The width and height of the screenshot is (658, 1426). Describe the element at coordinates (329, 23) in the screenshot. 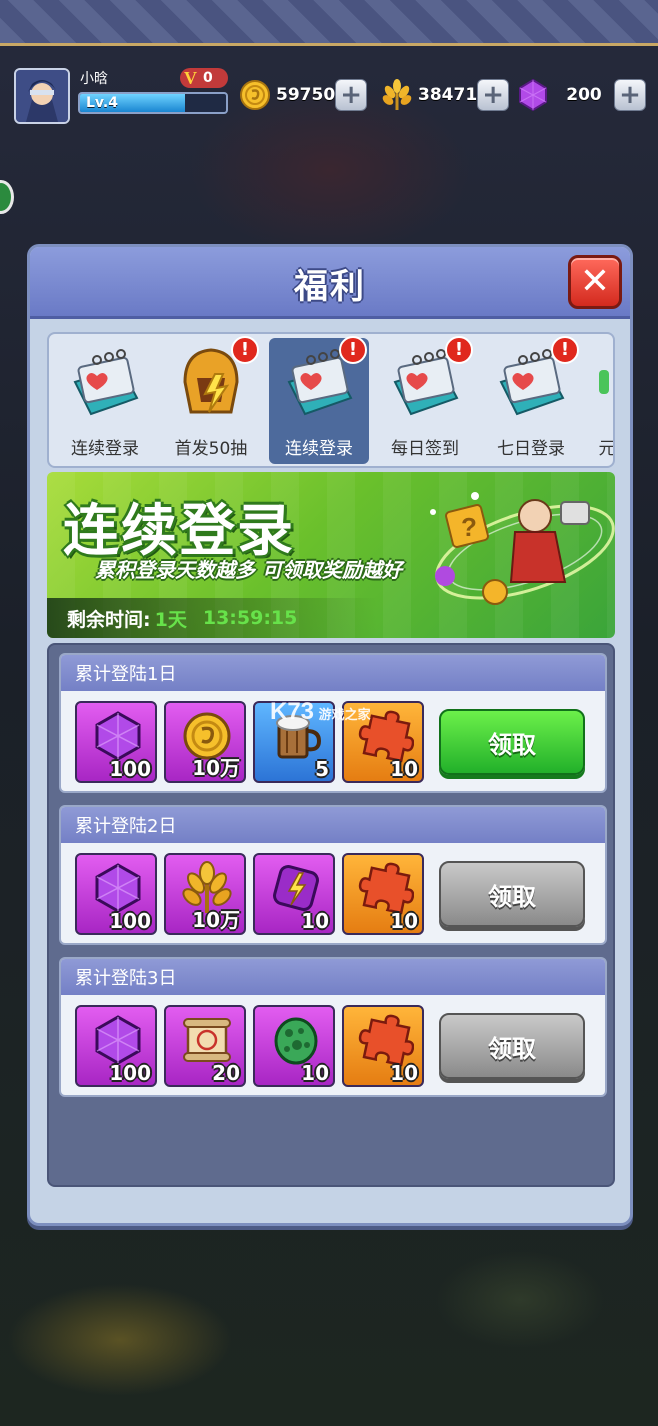

I see `top-decoration` at that location.